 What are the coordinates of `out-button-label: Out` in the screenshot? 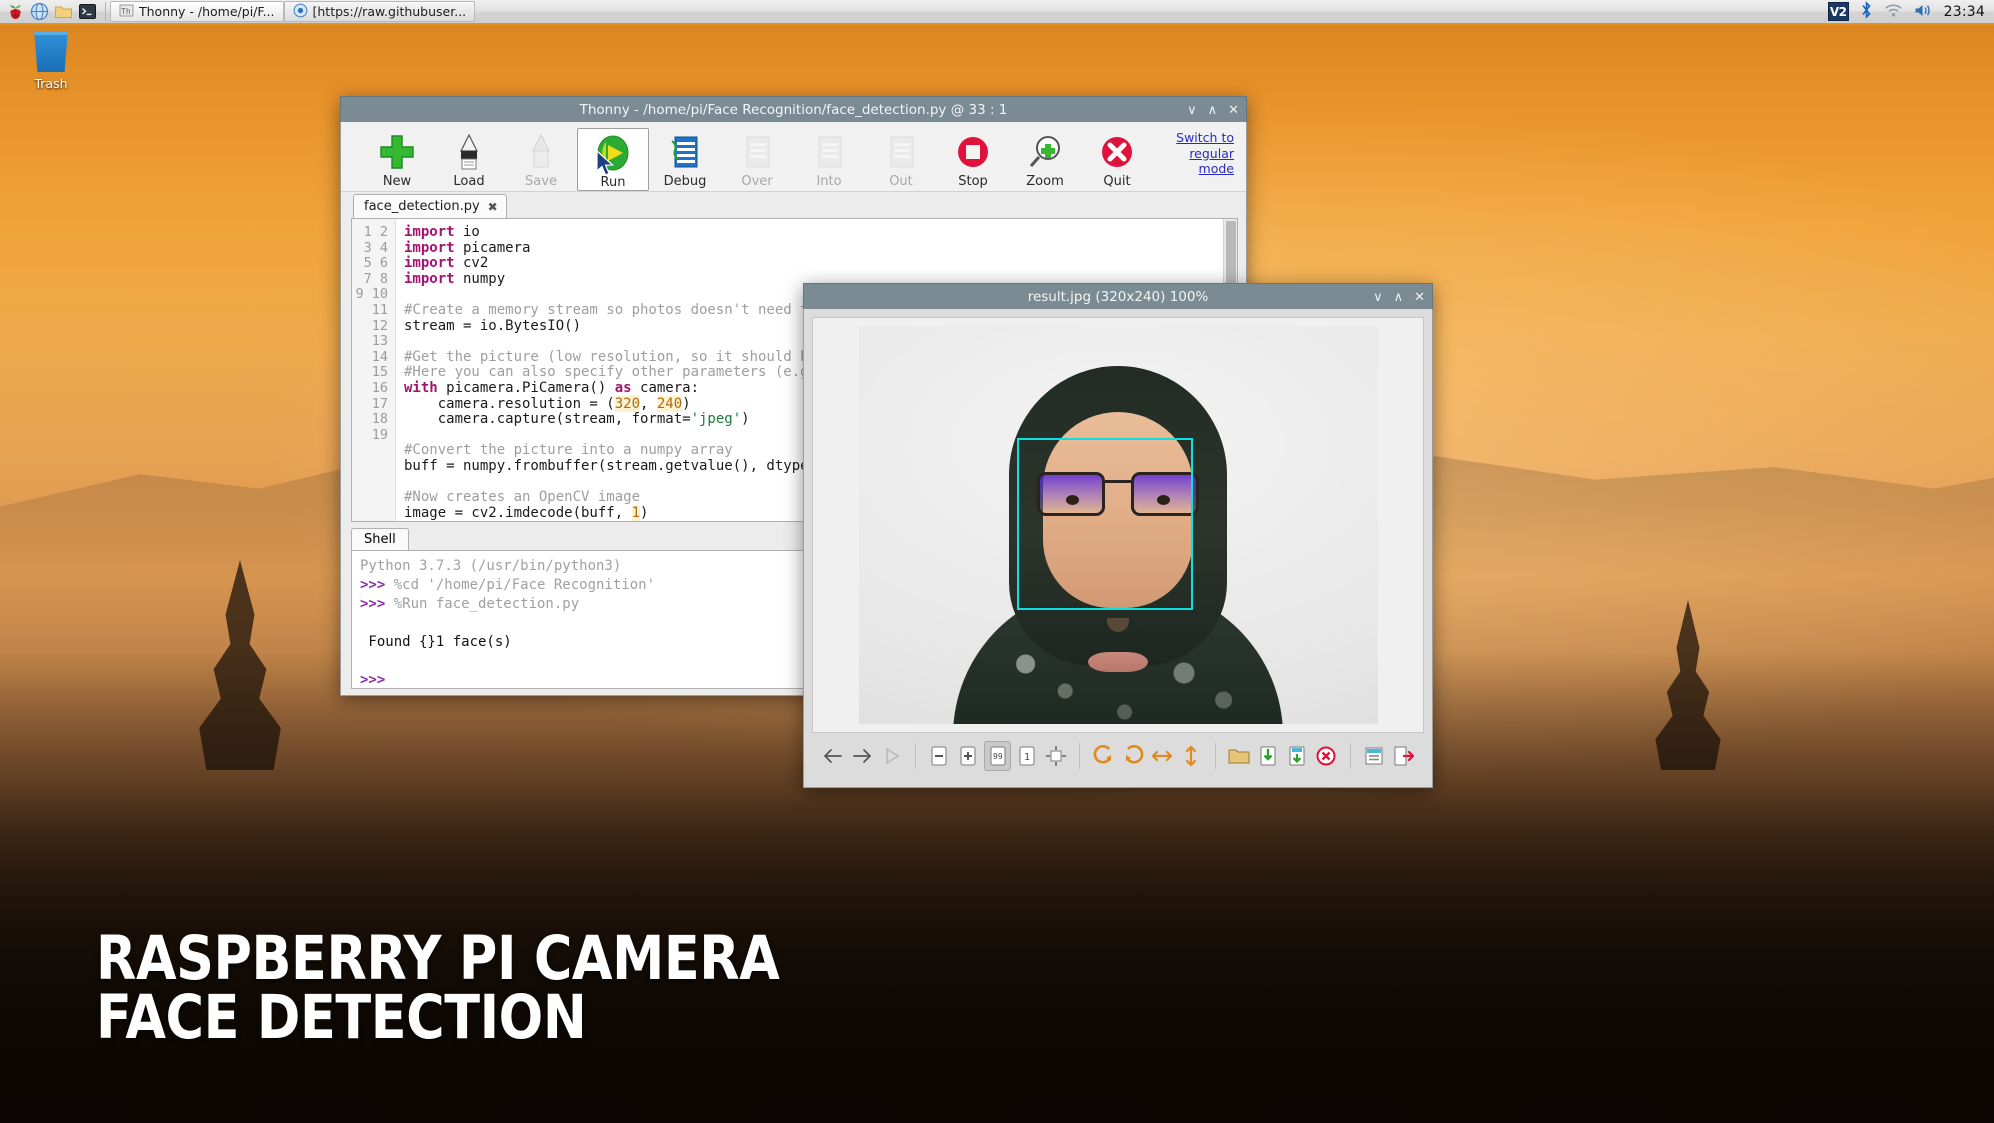 It's located at (901, 181).